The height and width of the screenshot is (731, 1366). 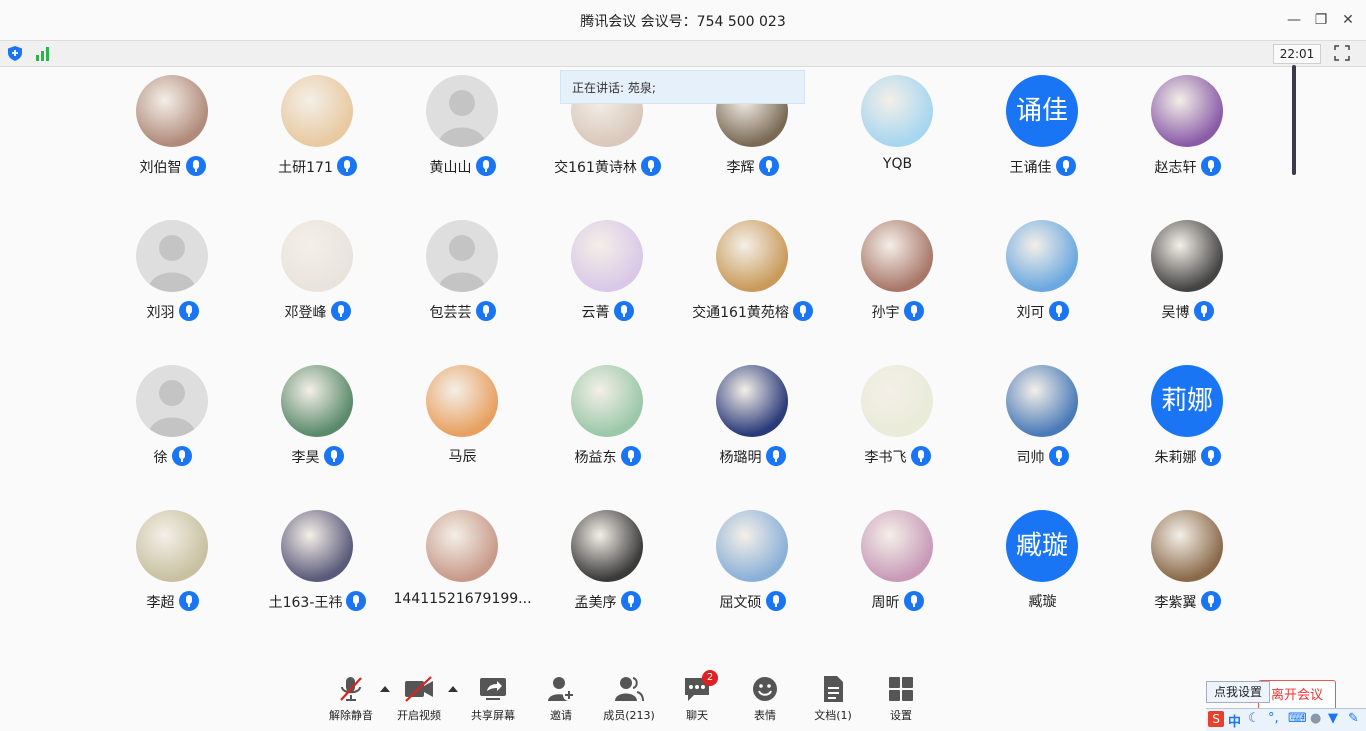 What do you see at coordinates (1042, 456) in the screenshot?
I see `participant-name: 司帅` at bounding box center [1042, 456].